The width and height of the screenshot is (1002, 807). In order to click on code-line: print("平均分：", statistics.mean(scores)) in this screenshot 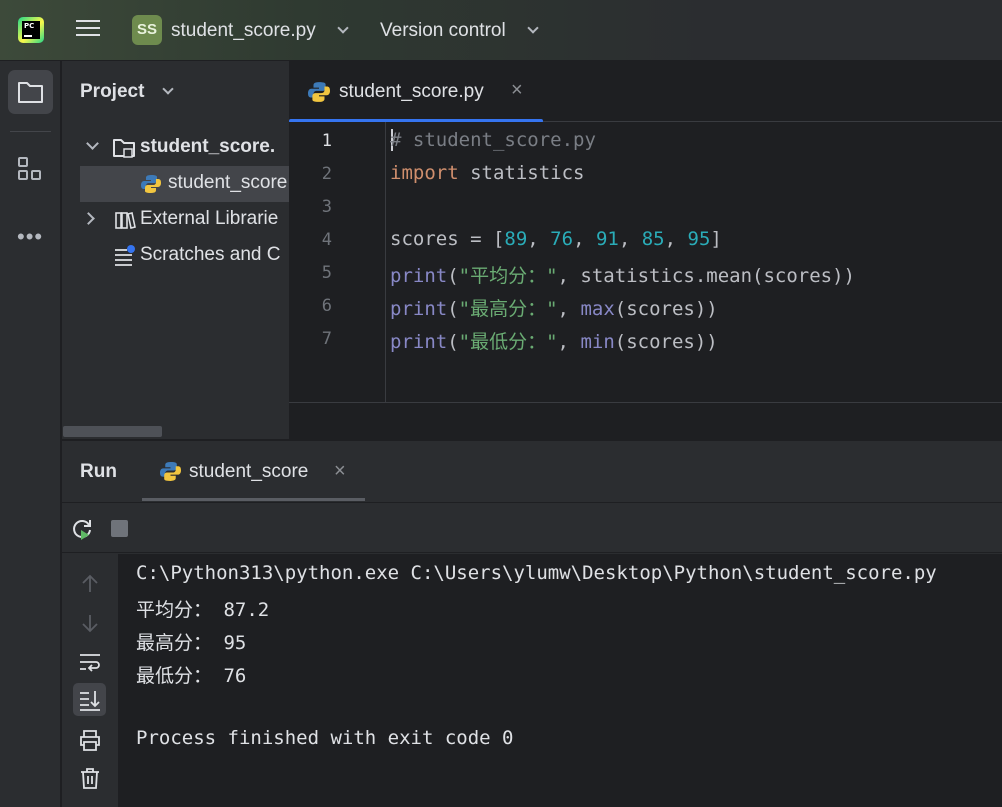, I will do `click(622, 274)`.